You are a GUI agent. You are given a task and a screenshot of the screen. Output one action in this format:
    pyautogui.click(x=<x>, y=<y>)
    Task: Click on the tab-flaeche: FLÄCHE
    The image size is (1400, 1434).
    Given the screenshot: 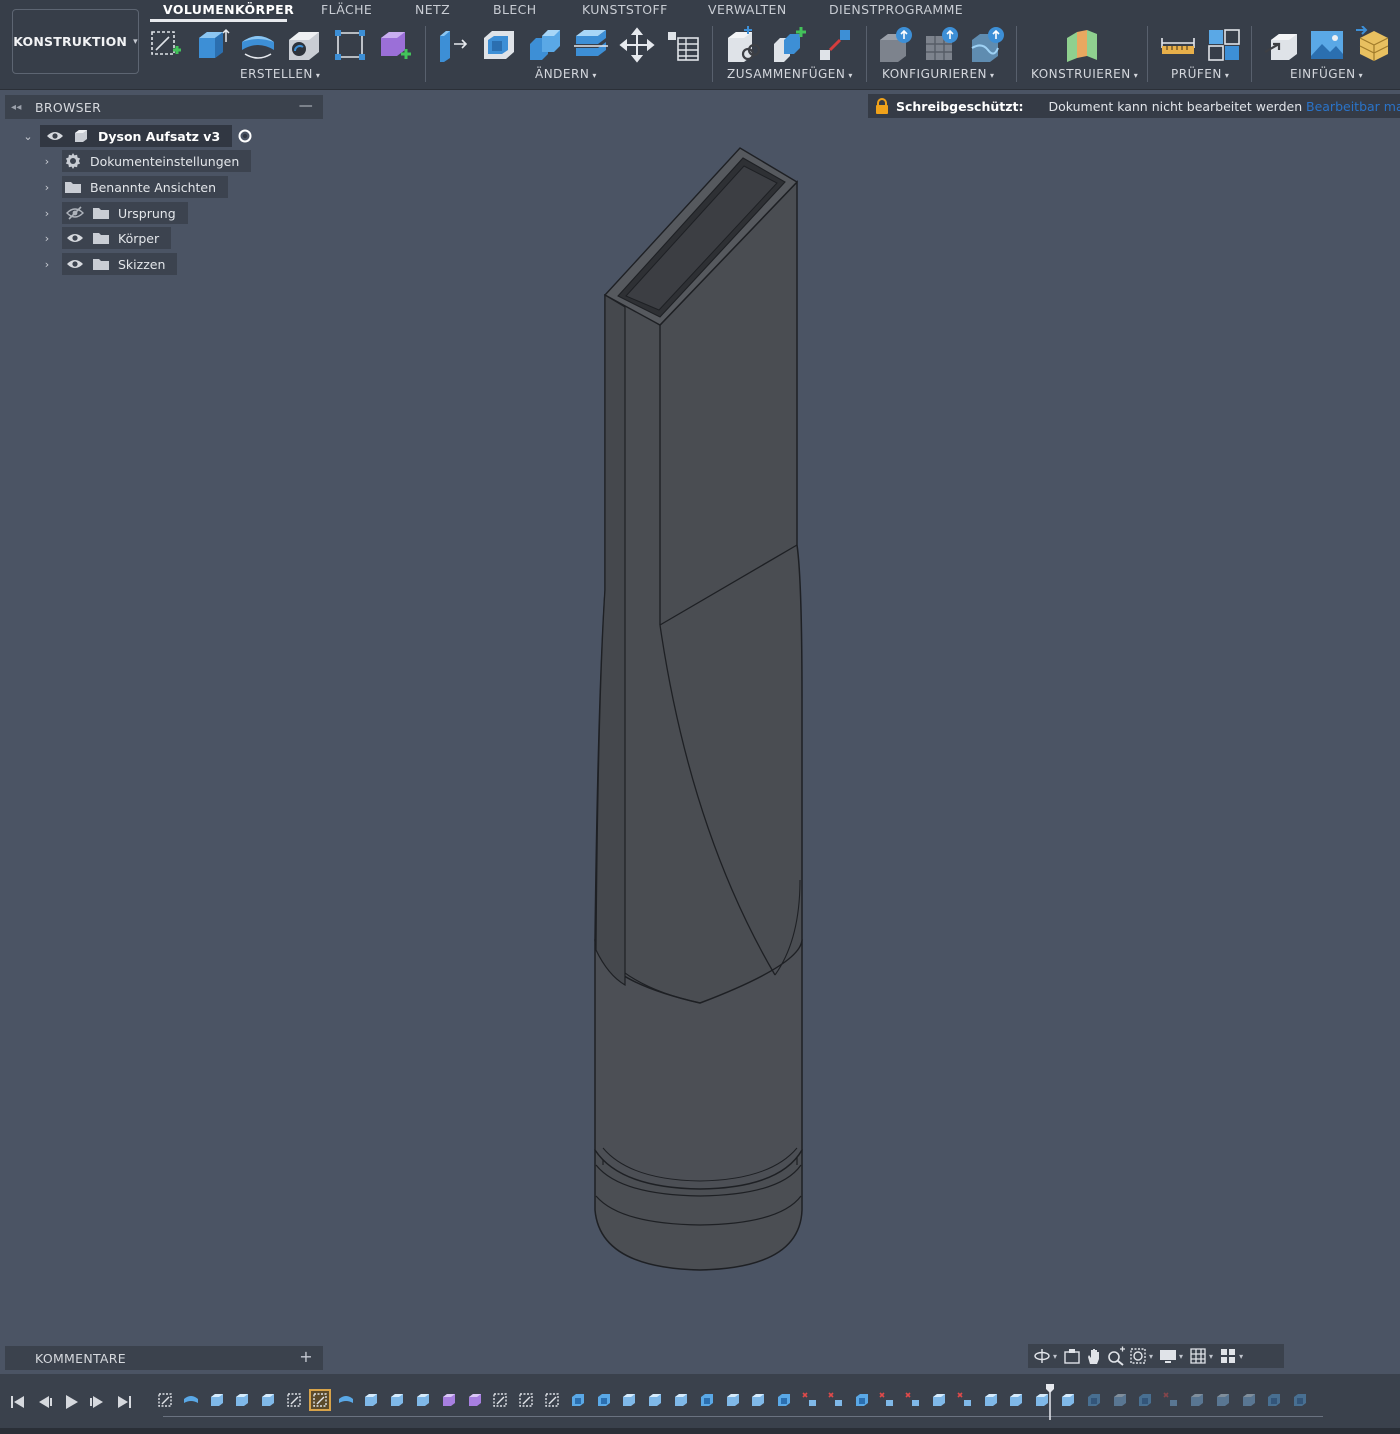 What is the action you would take?
    pyautogui.click(x=346, y=9)
    